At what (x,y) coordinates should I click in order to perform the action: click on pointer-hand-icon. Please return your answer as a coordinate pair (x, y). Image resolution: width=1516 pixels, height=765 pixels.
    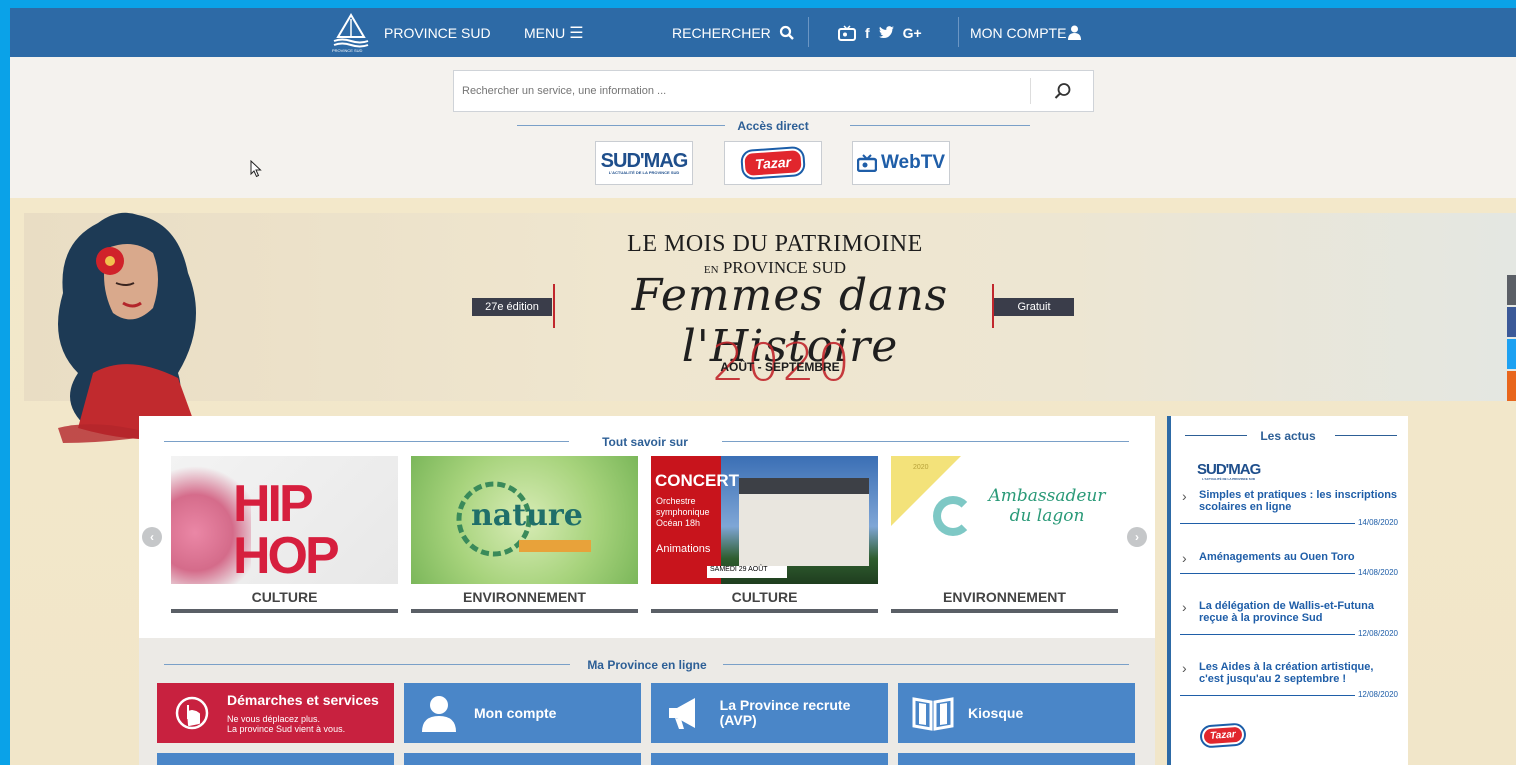
    Looking at the image, I should click on (192, 713).